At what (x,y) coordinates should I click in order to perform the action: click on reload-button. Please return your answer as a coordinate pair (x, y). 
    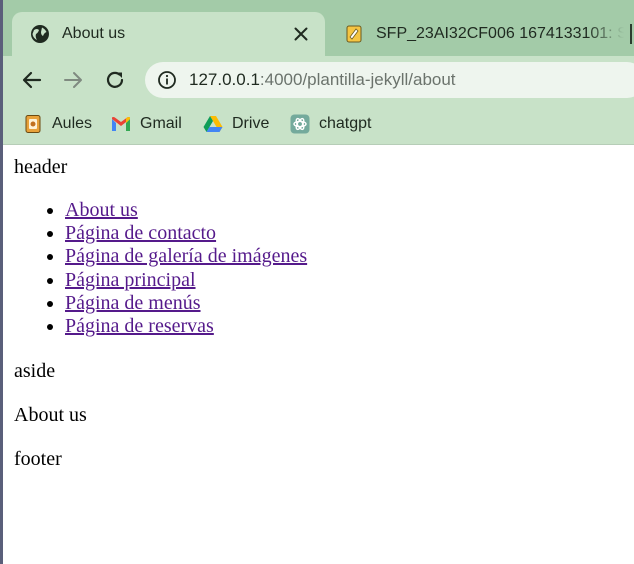
    Looking at the image, I should click on (115, 80).